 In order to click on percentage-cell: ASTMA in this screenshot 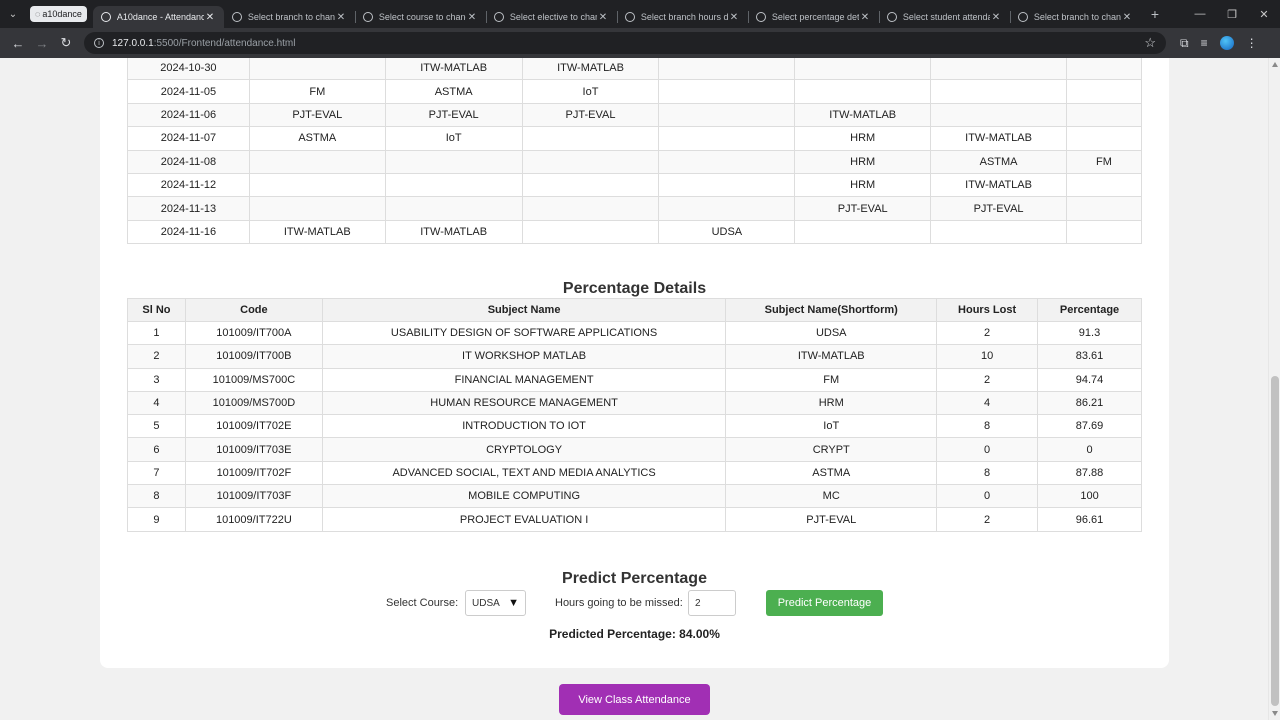, I will do `click(831, 473)`.